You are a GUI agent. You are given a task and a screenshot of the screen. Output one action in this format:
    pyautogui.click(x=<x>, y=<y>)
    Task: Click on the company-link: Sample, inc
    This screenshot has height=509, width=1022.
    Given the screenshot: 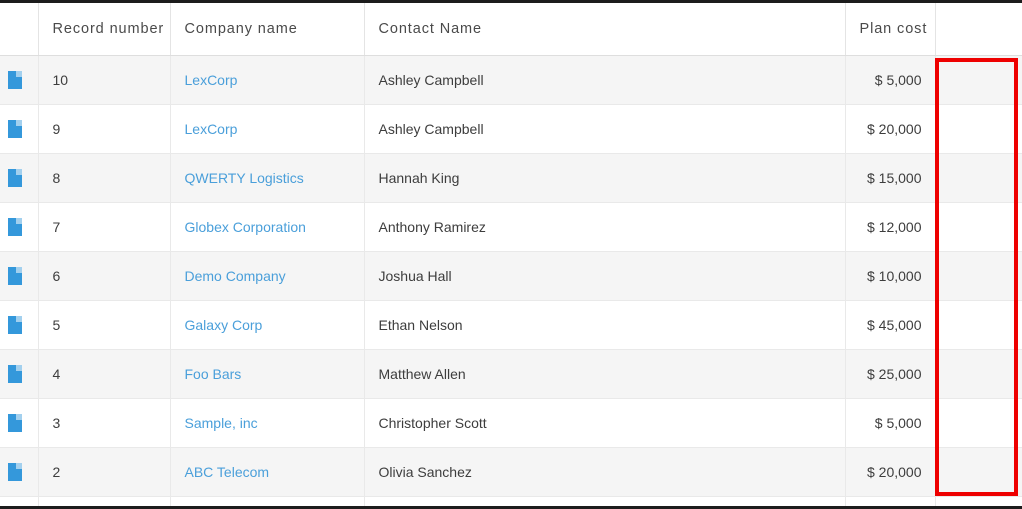 What is the action you would take?
    pyautogui.click(x=221, y=423)
    